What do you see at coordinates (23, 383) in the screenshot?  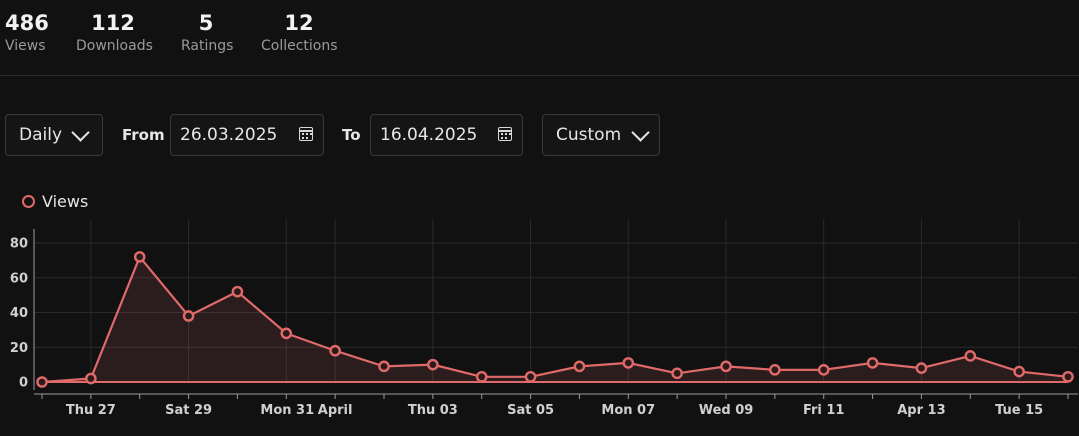 I see `y-tick-label: 0` at bounding box center [23, 383].